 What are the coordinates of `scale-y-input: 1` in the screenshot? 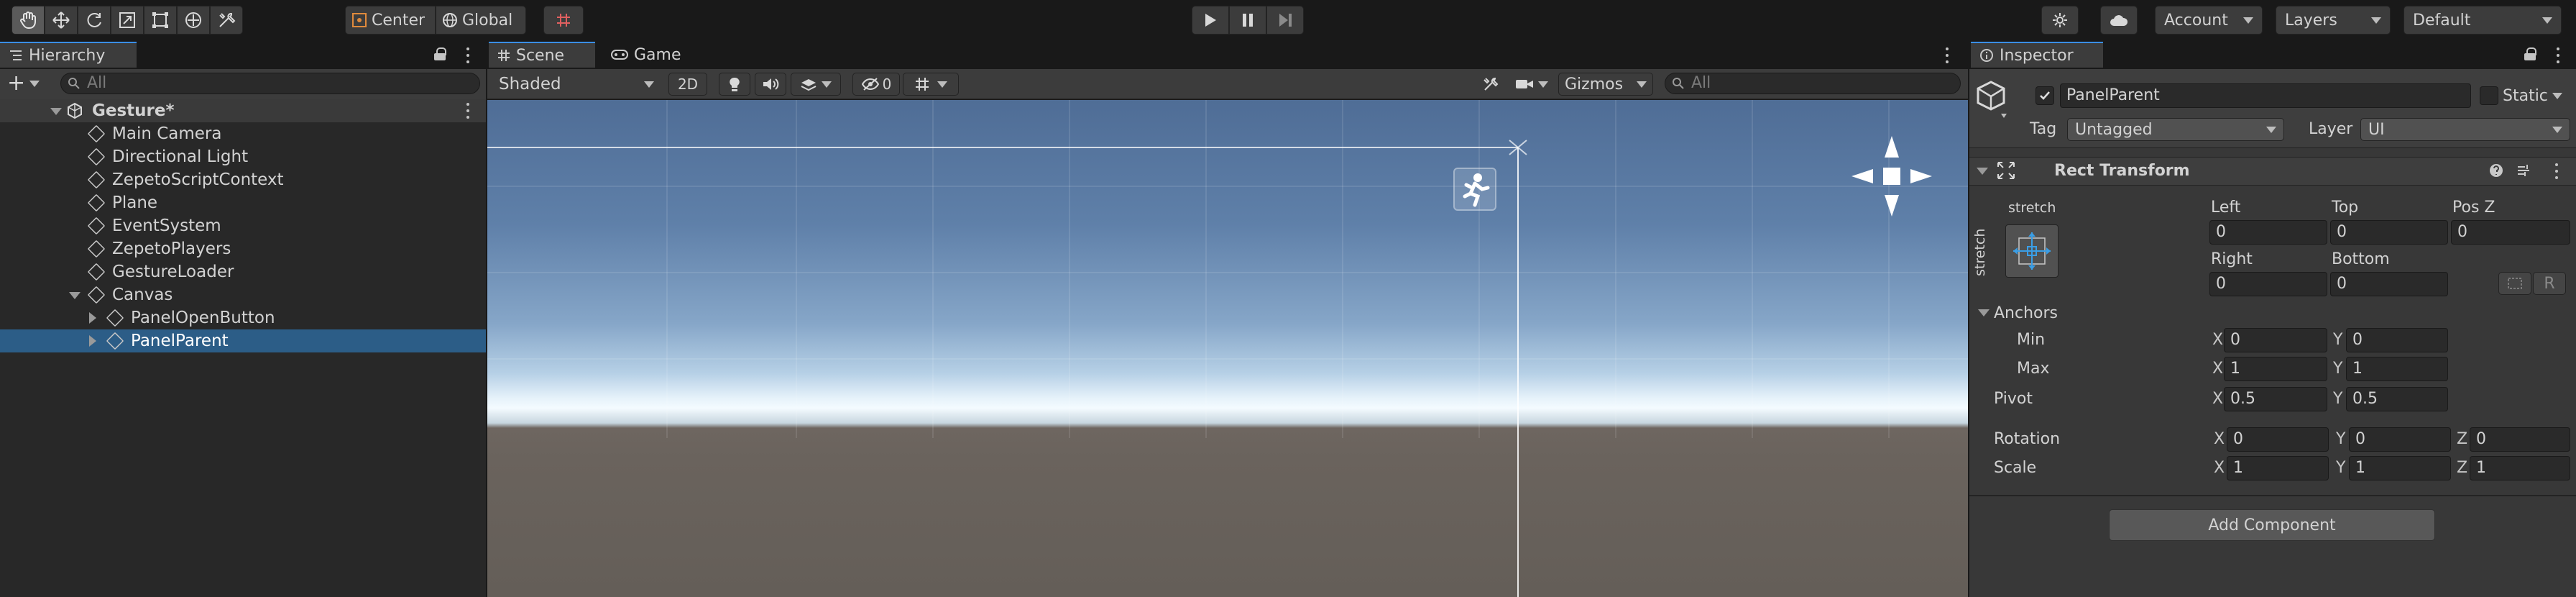 It's located at (2400, 468).